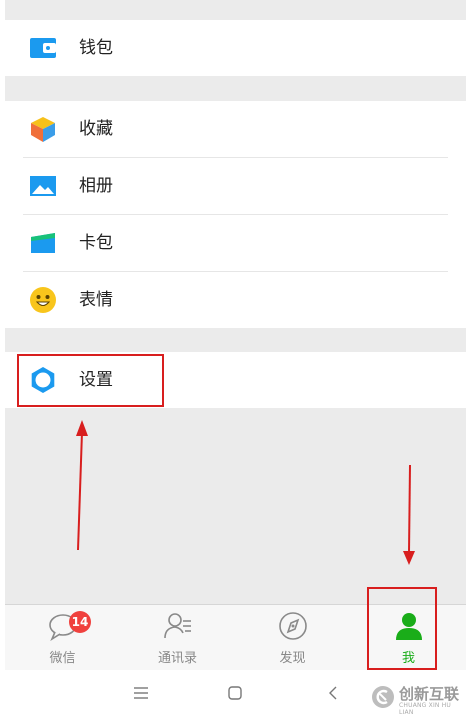 This screenshot has height=717, width=471. What do you see at coordinates (96, 186) in the screenshot?
I see `album-label: 相册` at bounding box center [96, 186].